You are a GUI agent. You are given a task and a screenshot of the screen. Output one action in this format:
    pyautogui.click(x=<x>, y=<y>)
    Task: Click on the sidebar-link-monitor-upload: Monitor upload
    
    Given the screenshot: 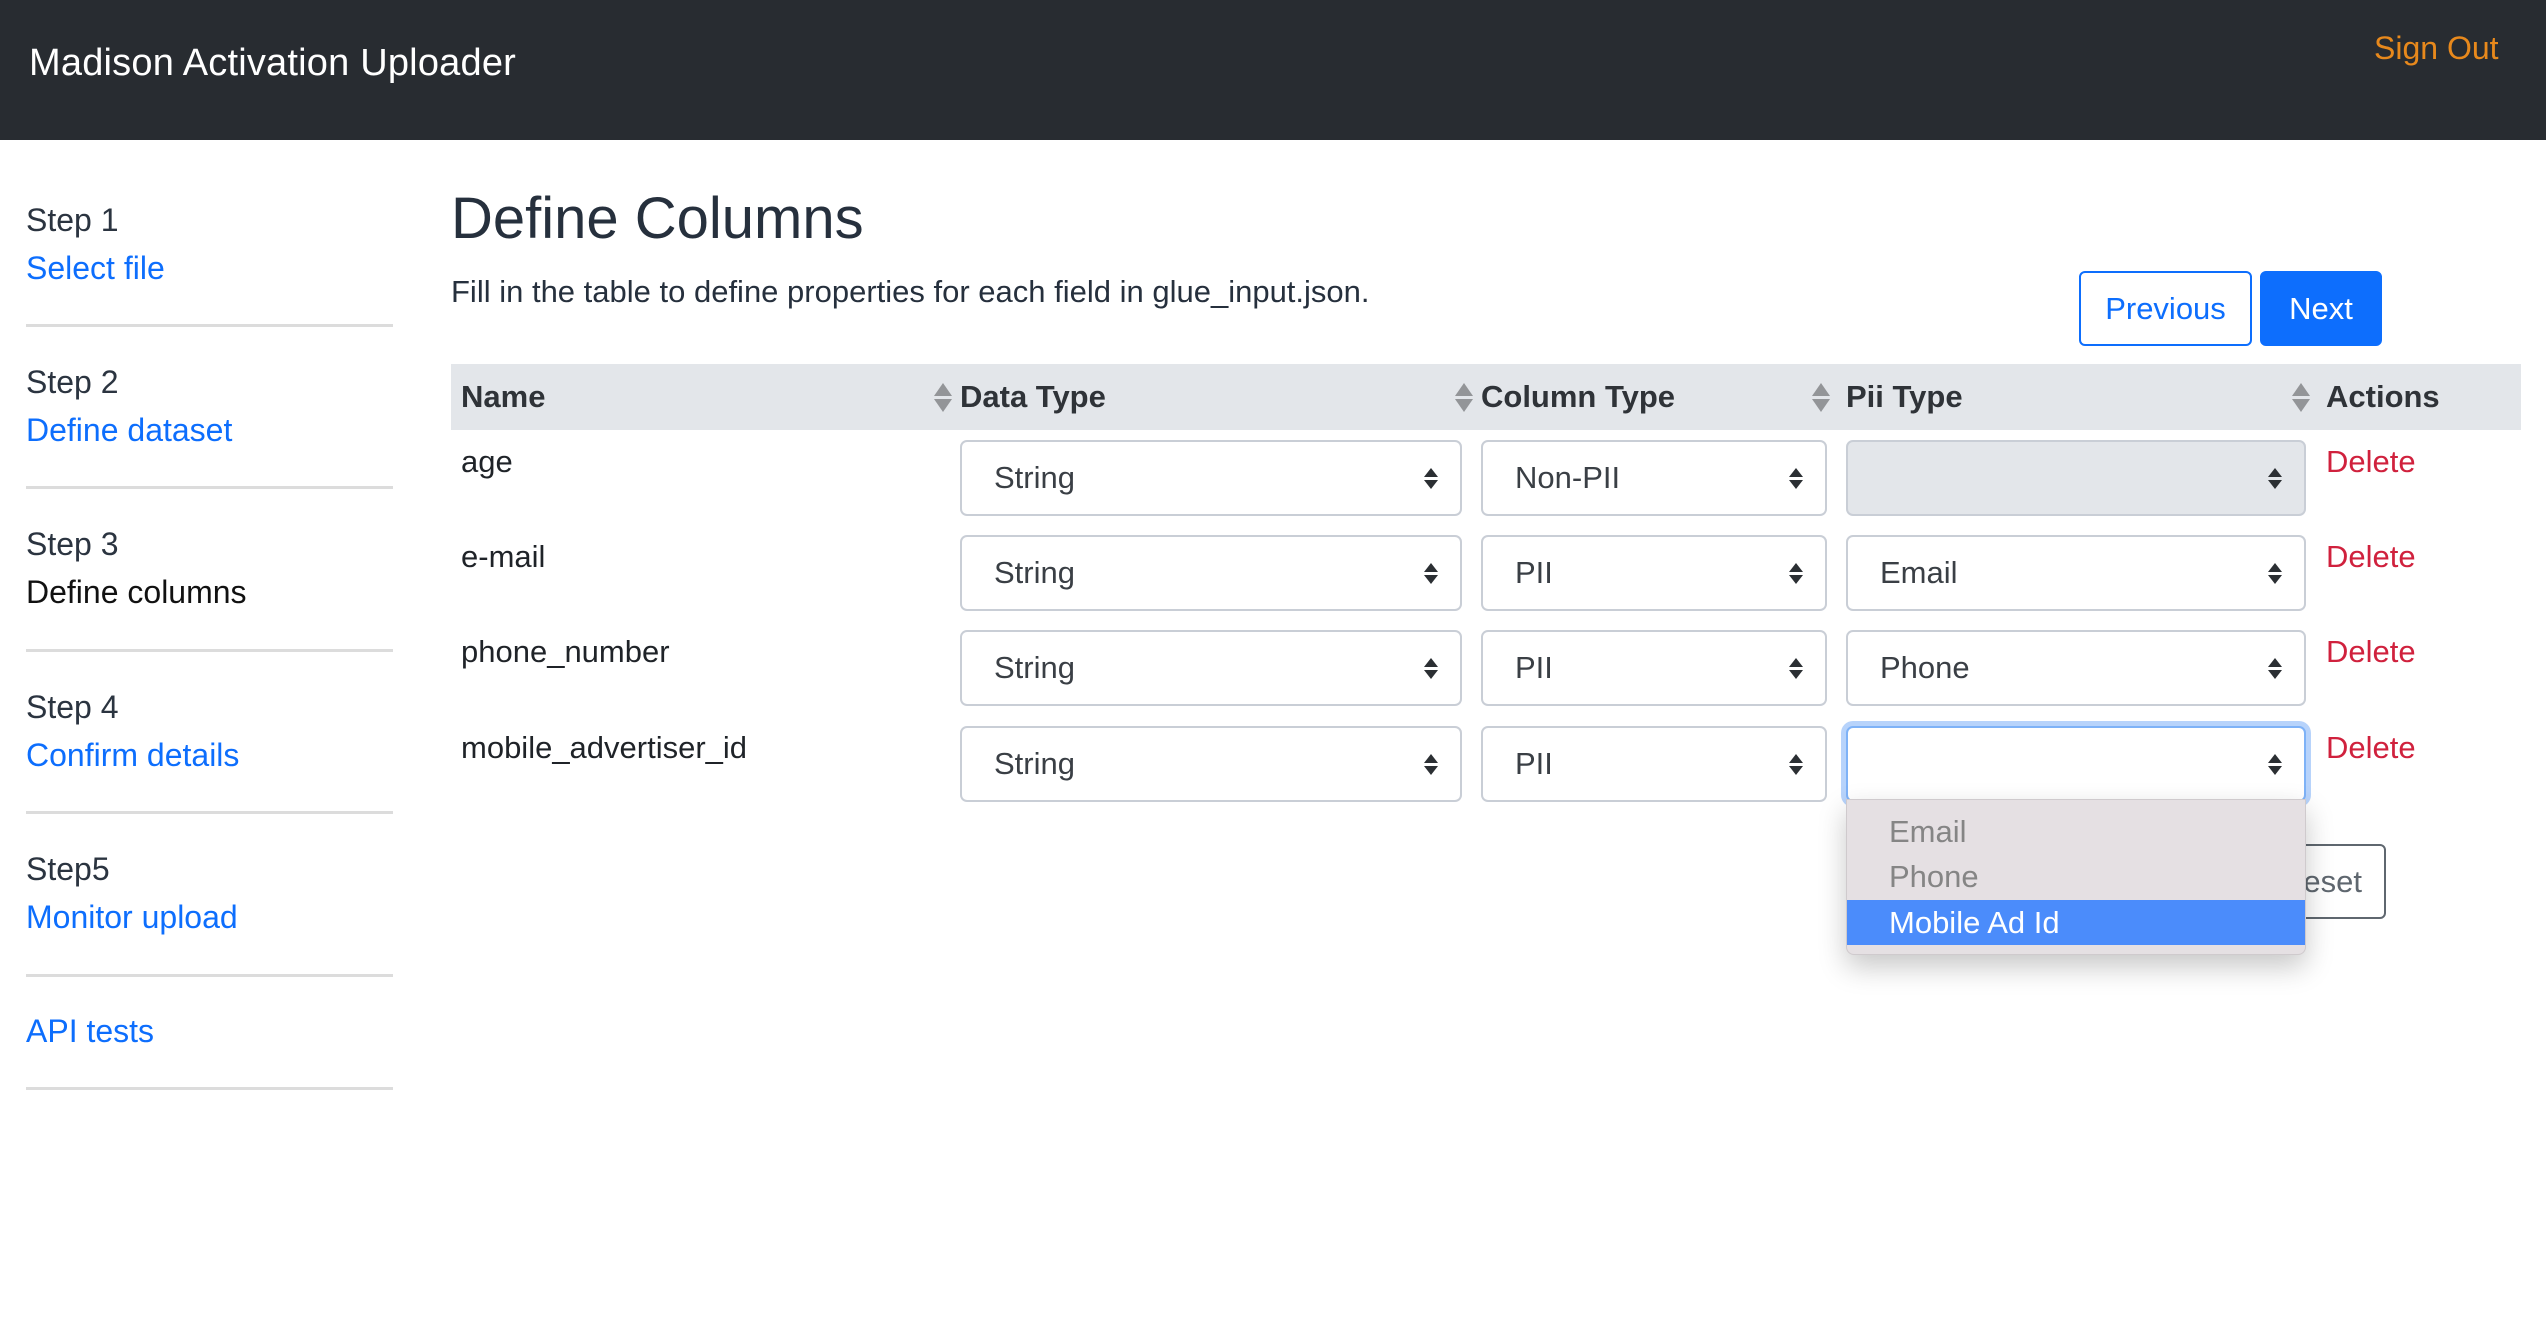 What is the action you would take?
    pyautogui.click(x=209, y=917)
    